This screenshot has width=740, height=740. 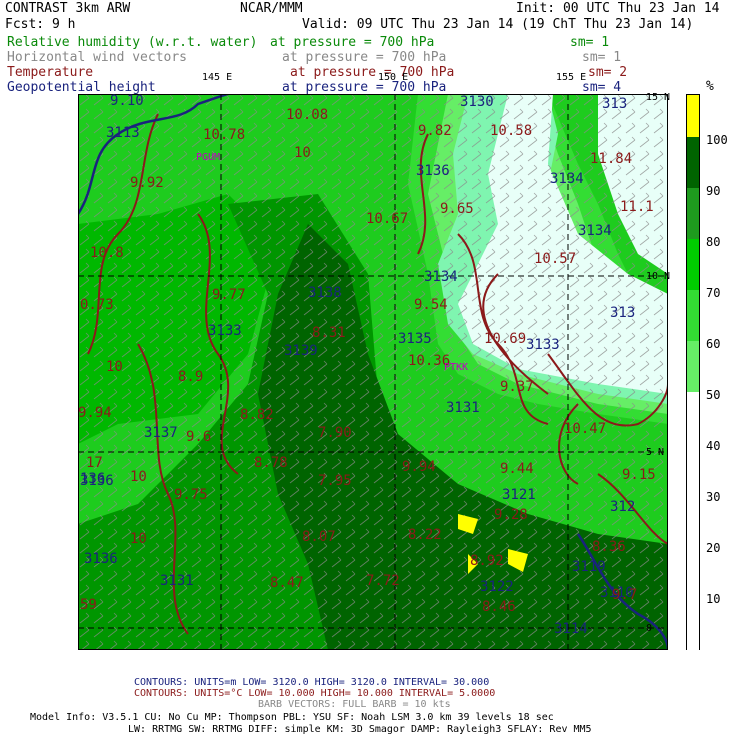 I want to click on field-height-level: at pressure = 700 hPa, so click(x=364, y=87).